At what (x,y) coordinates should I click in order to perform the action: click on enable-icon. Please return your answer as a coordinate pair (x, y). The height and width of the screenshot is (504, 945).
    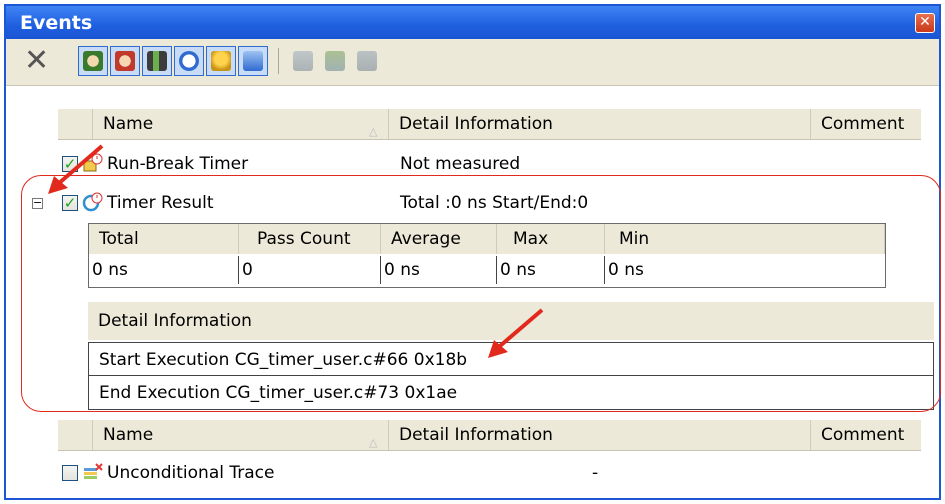
    Looking at the image, I should click on (335, 61).